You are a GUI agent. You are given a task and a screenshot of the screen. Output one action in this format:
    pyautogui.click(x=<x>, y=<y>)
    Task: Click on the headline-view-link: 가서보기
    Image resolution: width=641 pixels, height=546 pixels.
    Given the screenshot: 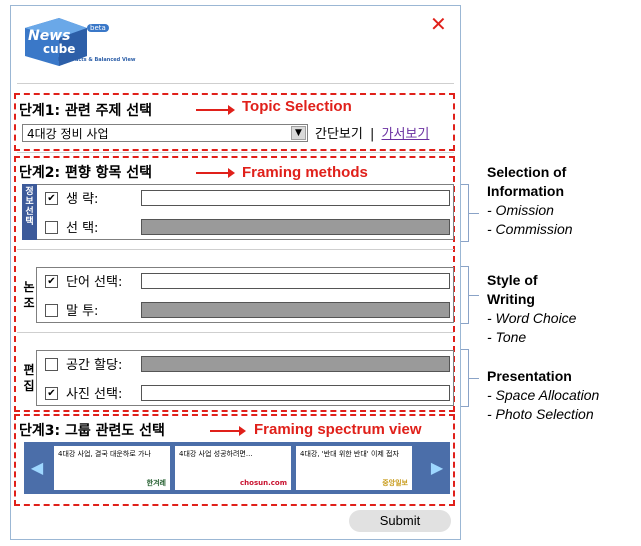 What is the action you would take?
    pyautogui.click(x=406, y=134)
    